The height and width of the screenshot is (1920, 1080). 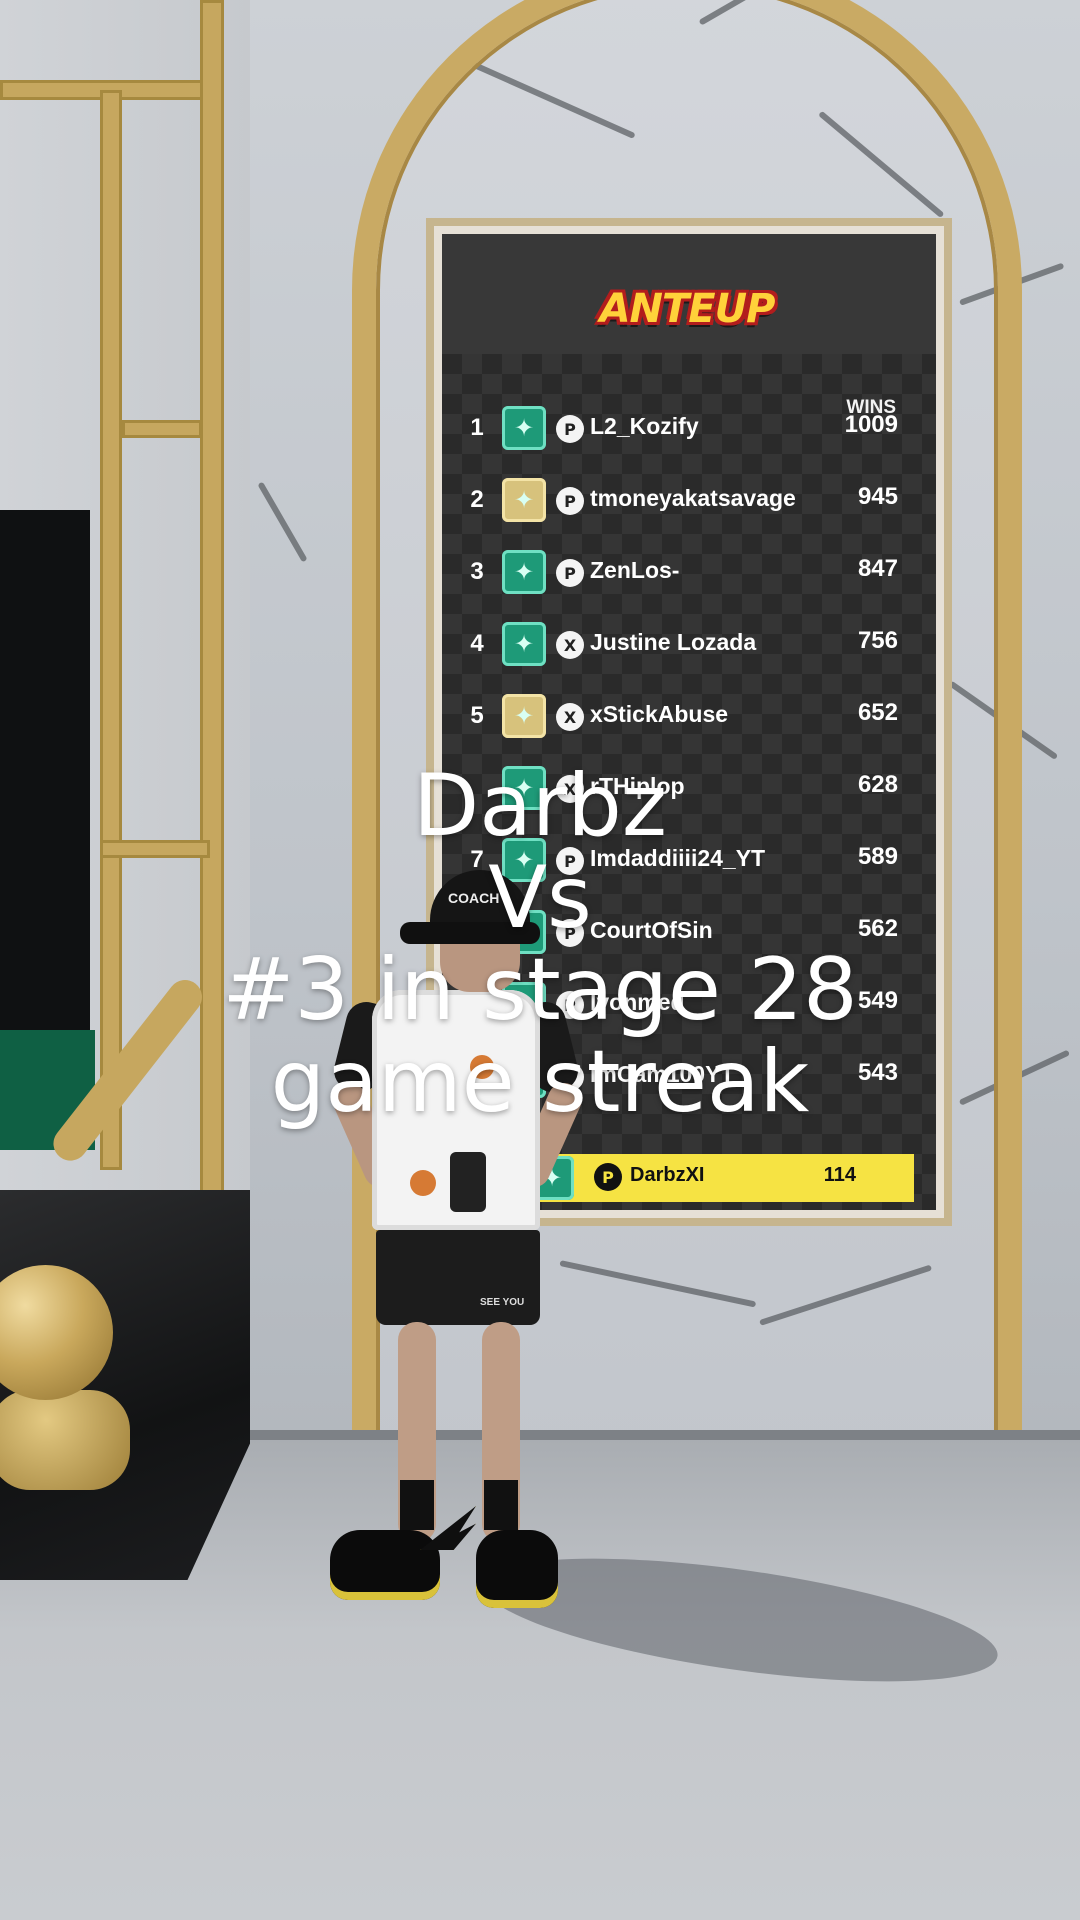 I want to click on caption-line: Darbz, so click(x=539, y=806).